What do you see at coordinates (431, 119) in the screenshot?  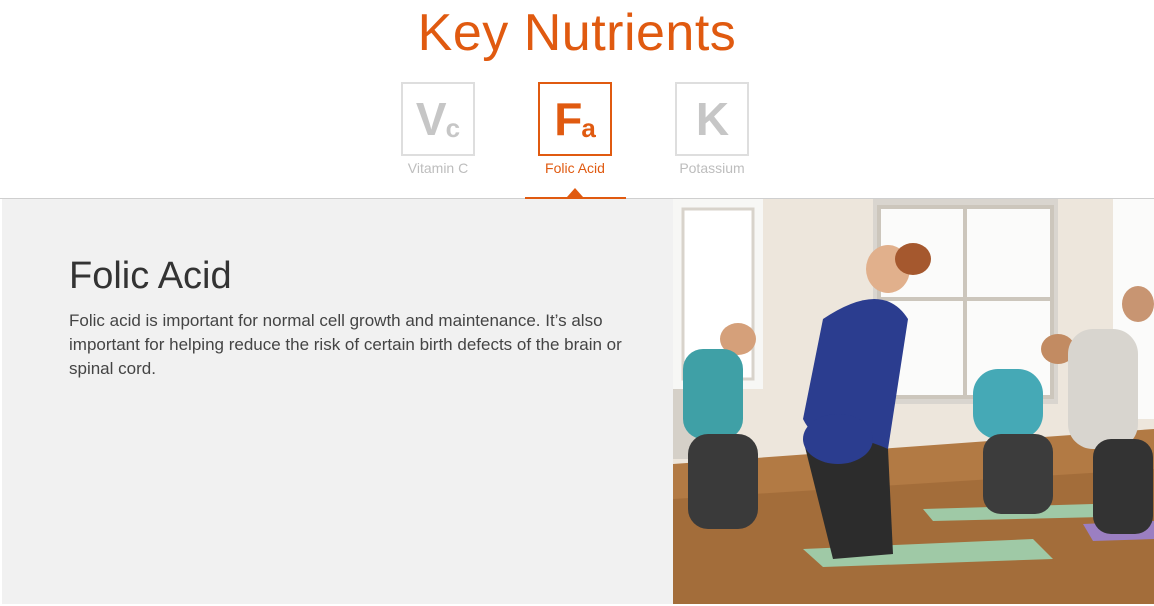 I see `symbol-main: V` at bounding box center [431, 119].